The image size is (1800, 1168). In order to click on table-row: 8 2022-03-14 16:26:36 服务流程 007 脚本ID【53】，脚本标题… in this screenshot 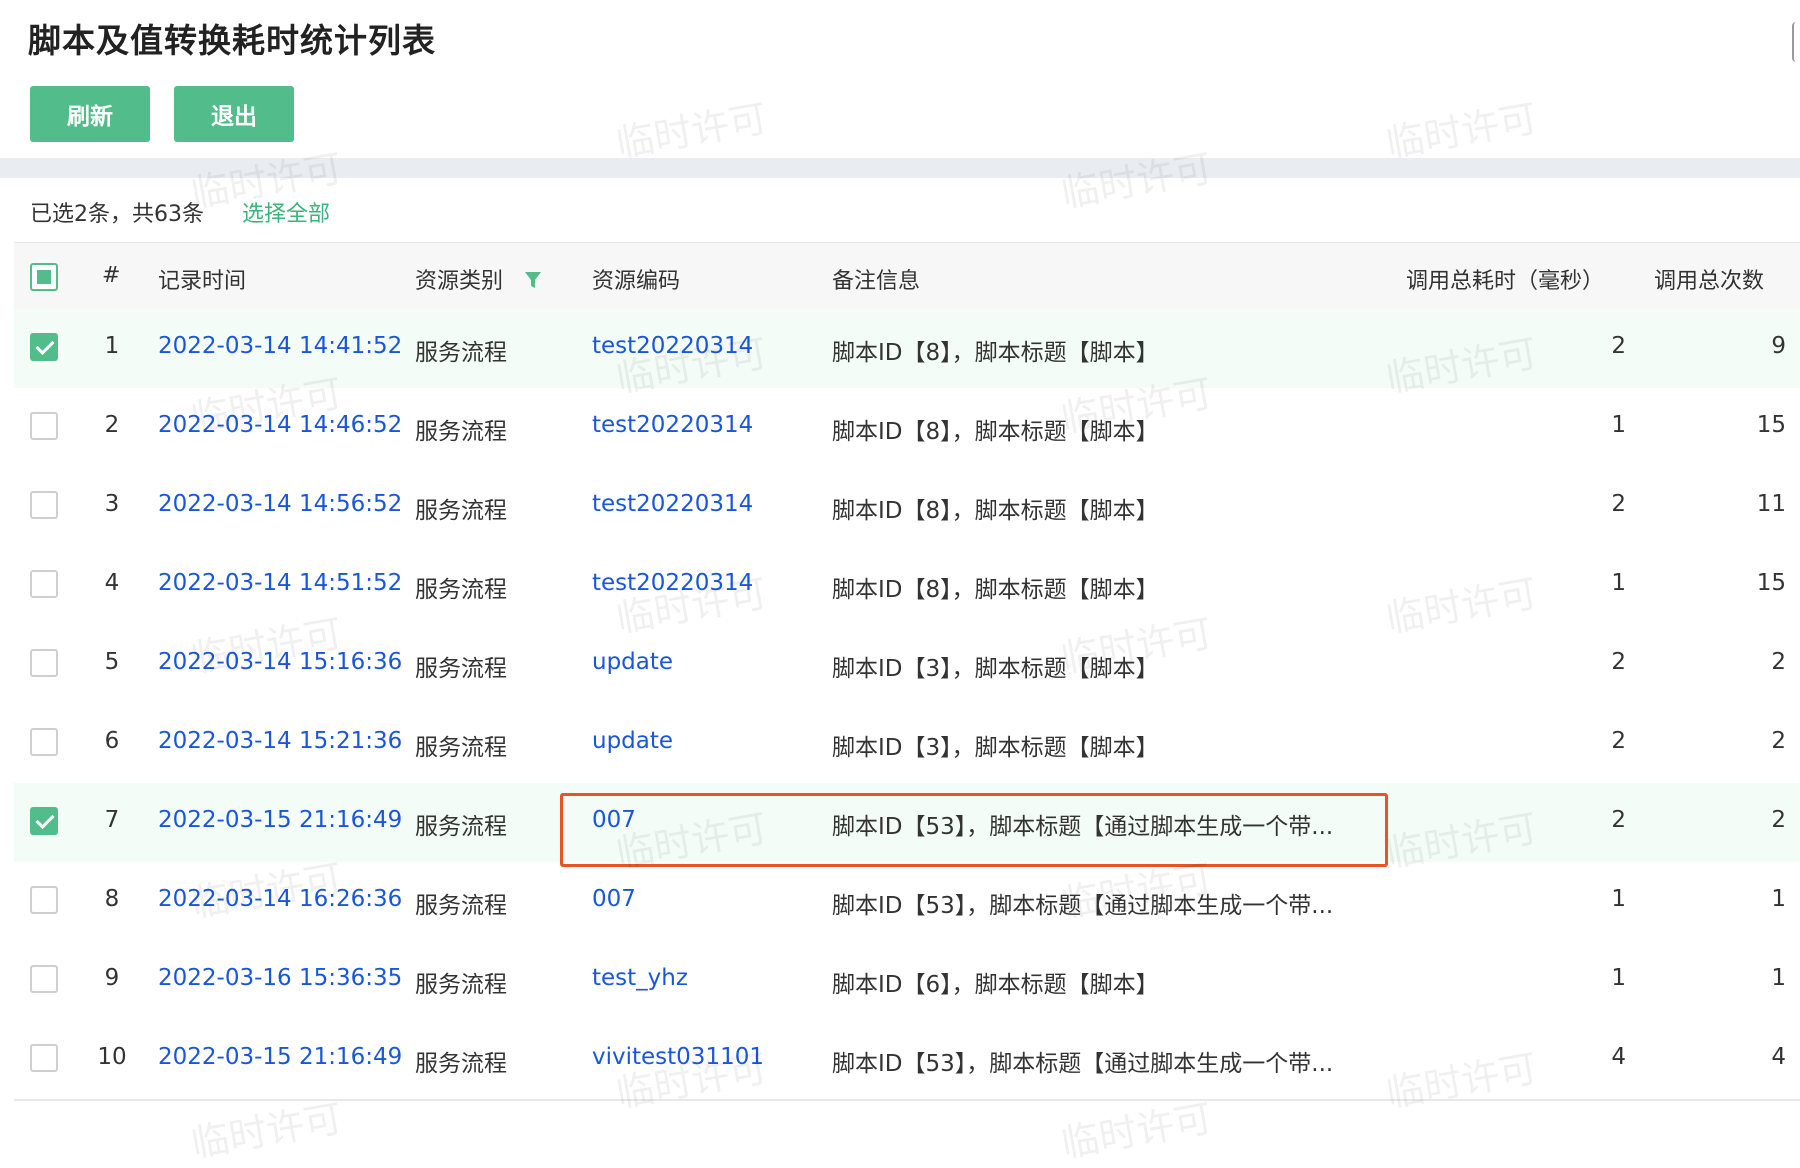, I will do `click(907, 902)`.